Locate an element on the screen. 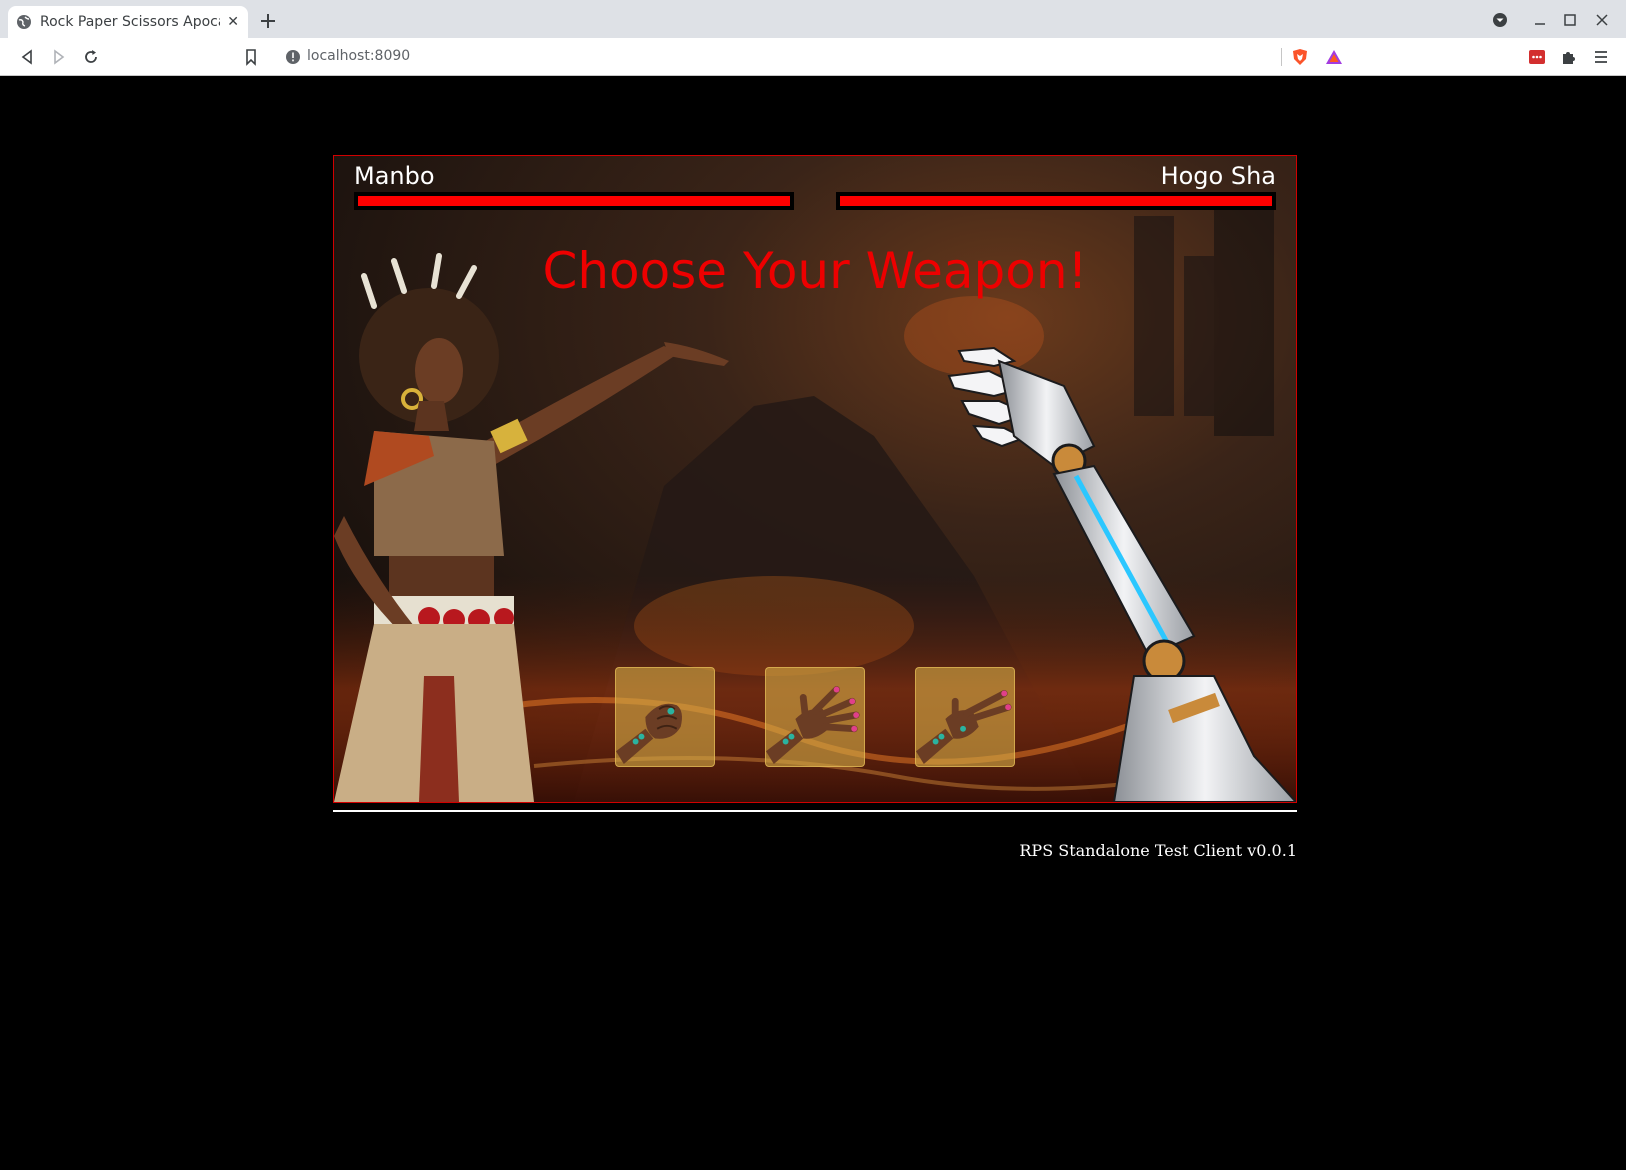  scissors-hand-icon is located at coordinates (964, 727).